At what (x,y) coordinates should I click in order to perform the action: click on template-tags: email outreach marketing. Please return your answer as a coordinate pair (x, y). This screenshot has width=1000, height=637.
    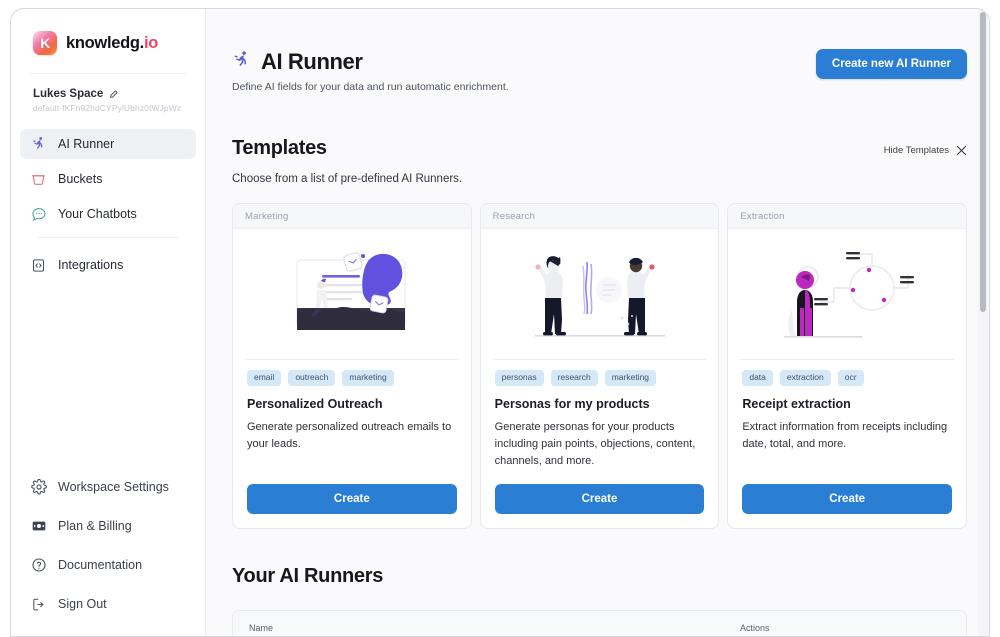
    Looking at the image, I should click on (352, 378).